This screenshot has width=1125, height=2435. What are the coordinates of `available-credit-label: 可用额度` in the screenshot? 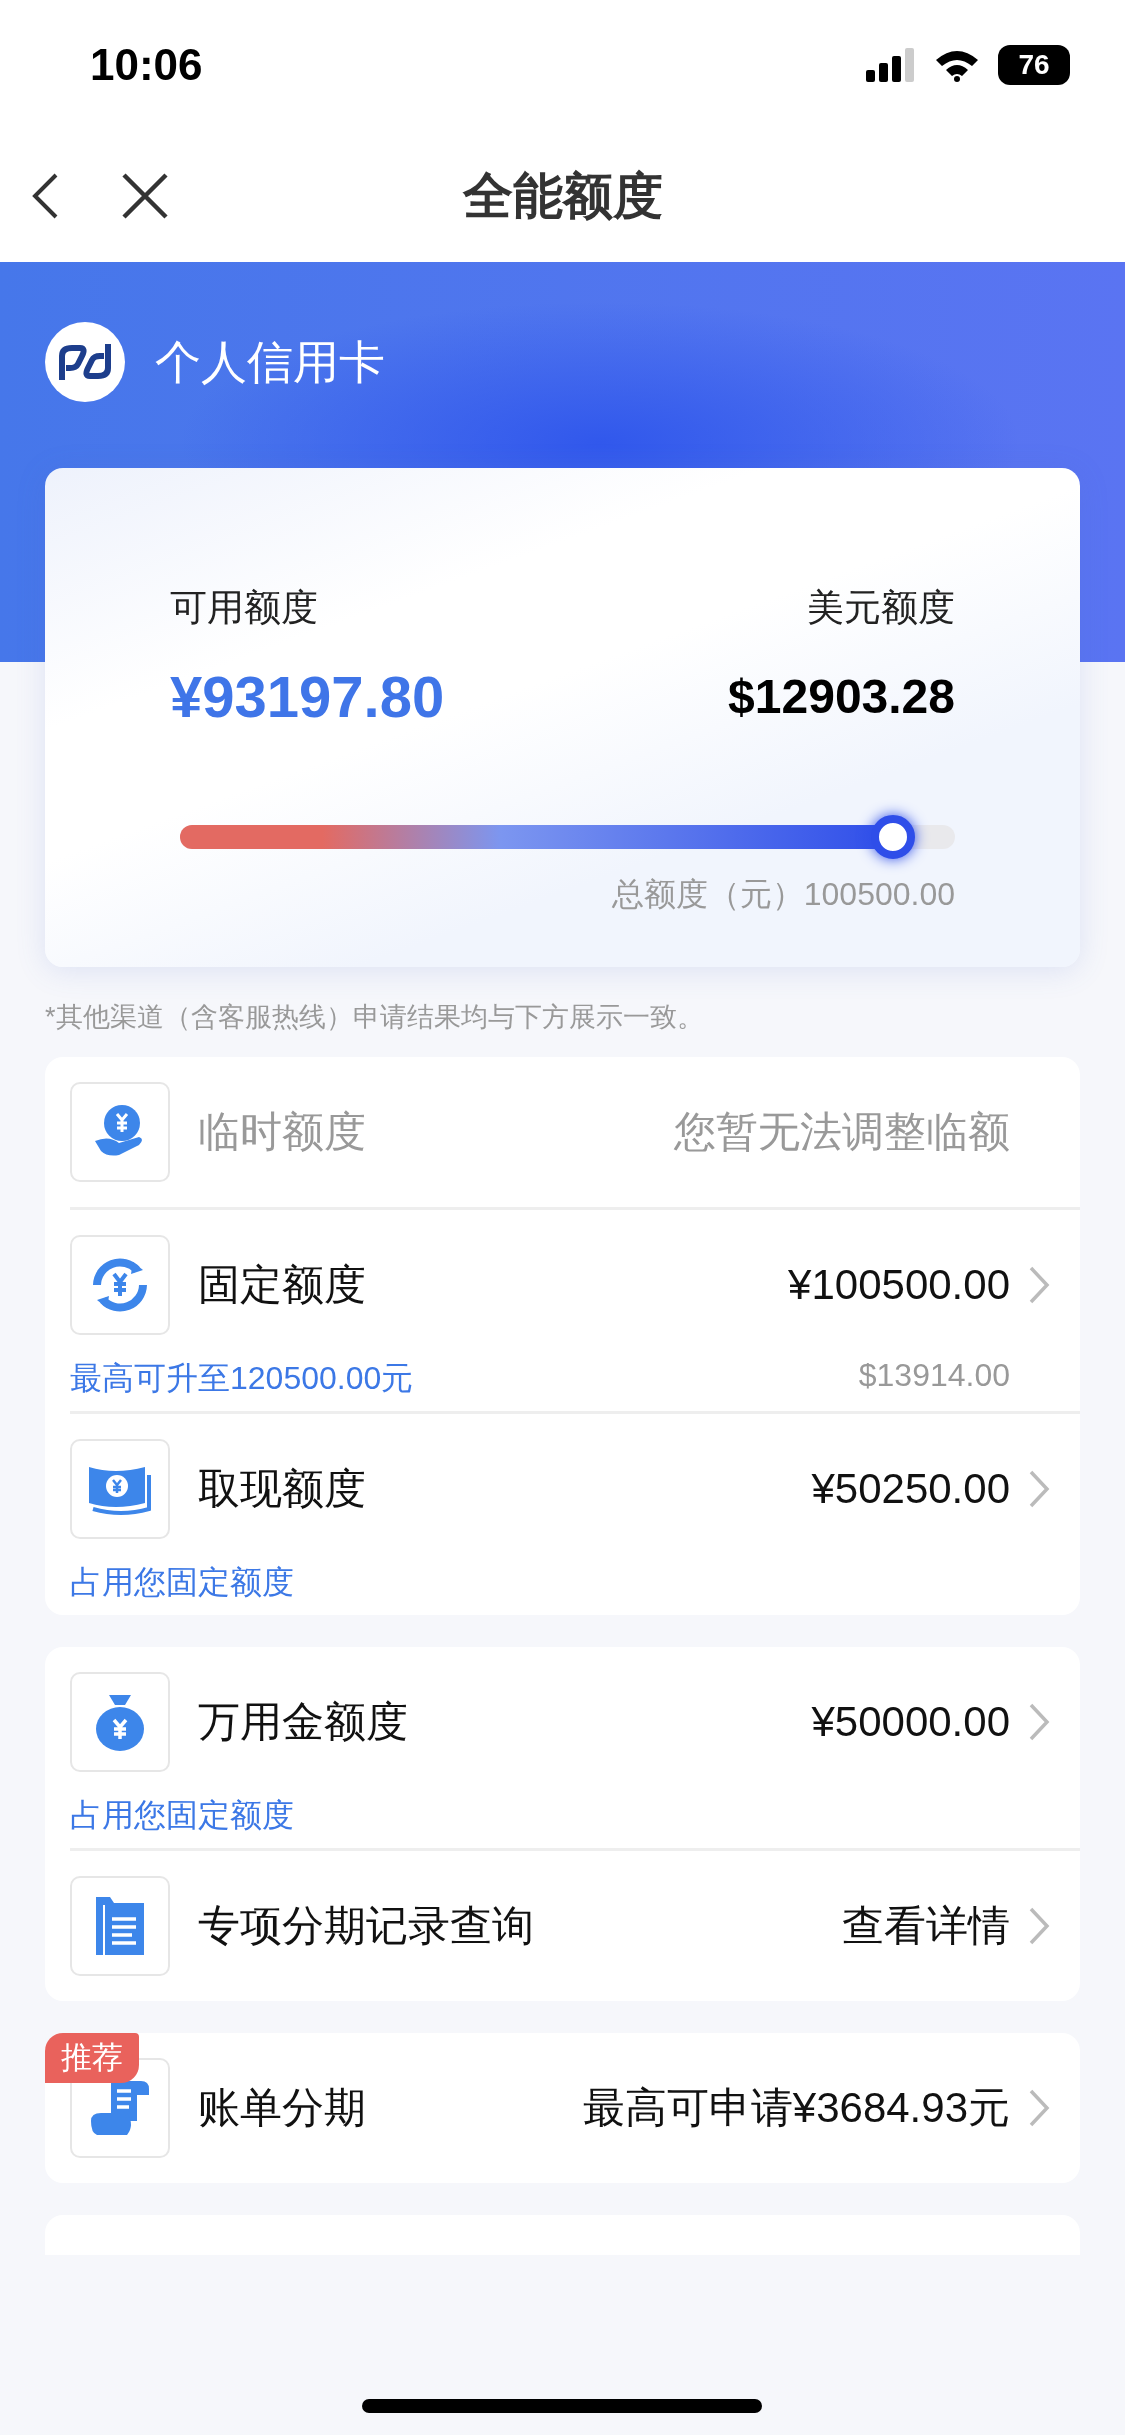 It's located at (244, 608).